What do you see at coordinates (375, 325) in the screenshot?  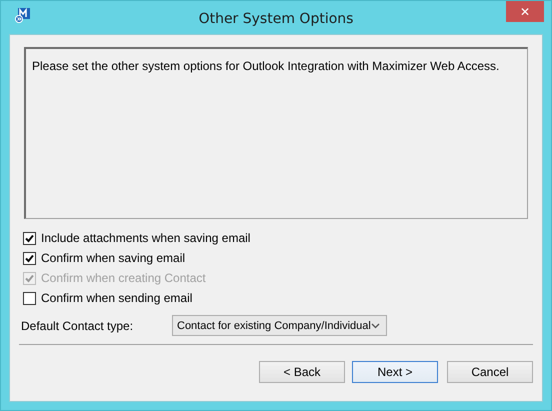 I see `chevron-icon` at bounding box center [375, 325].